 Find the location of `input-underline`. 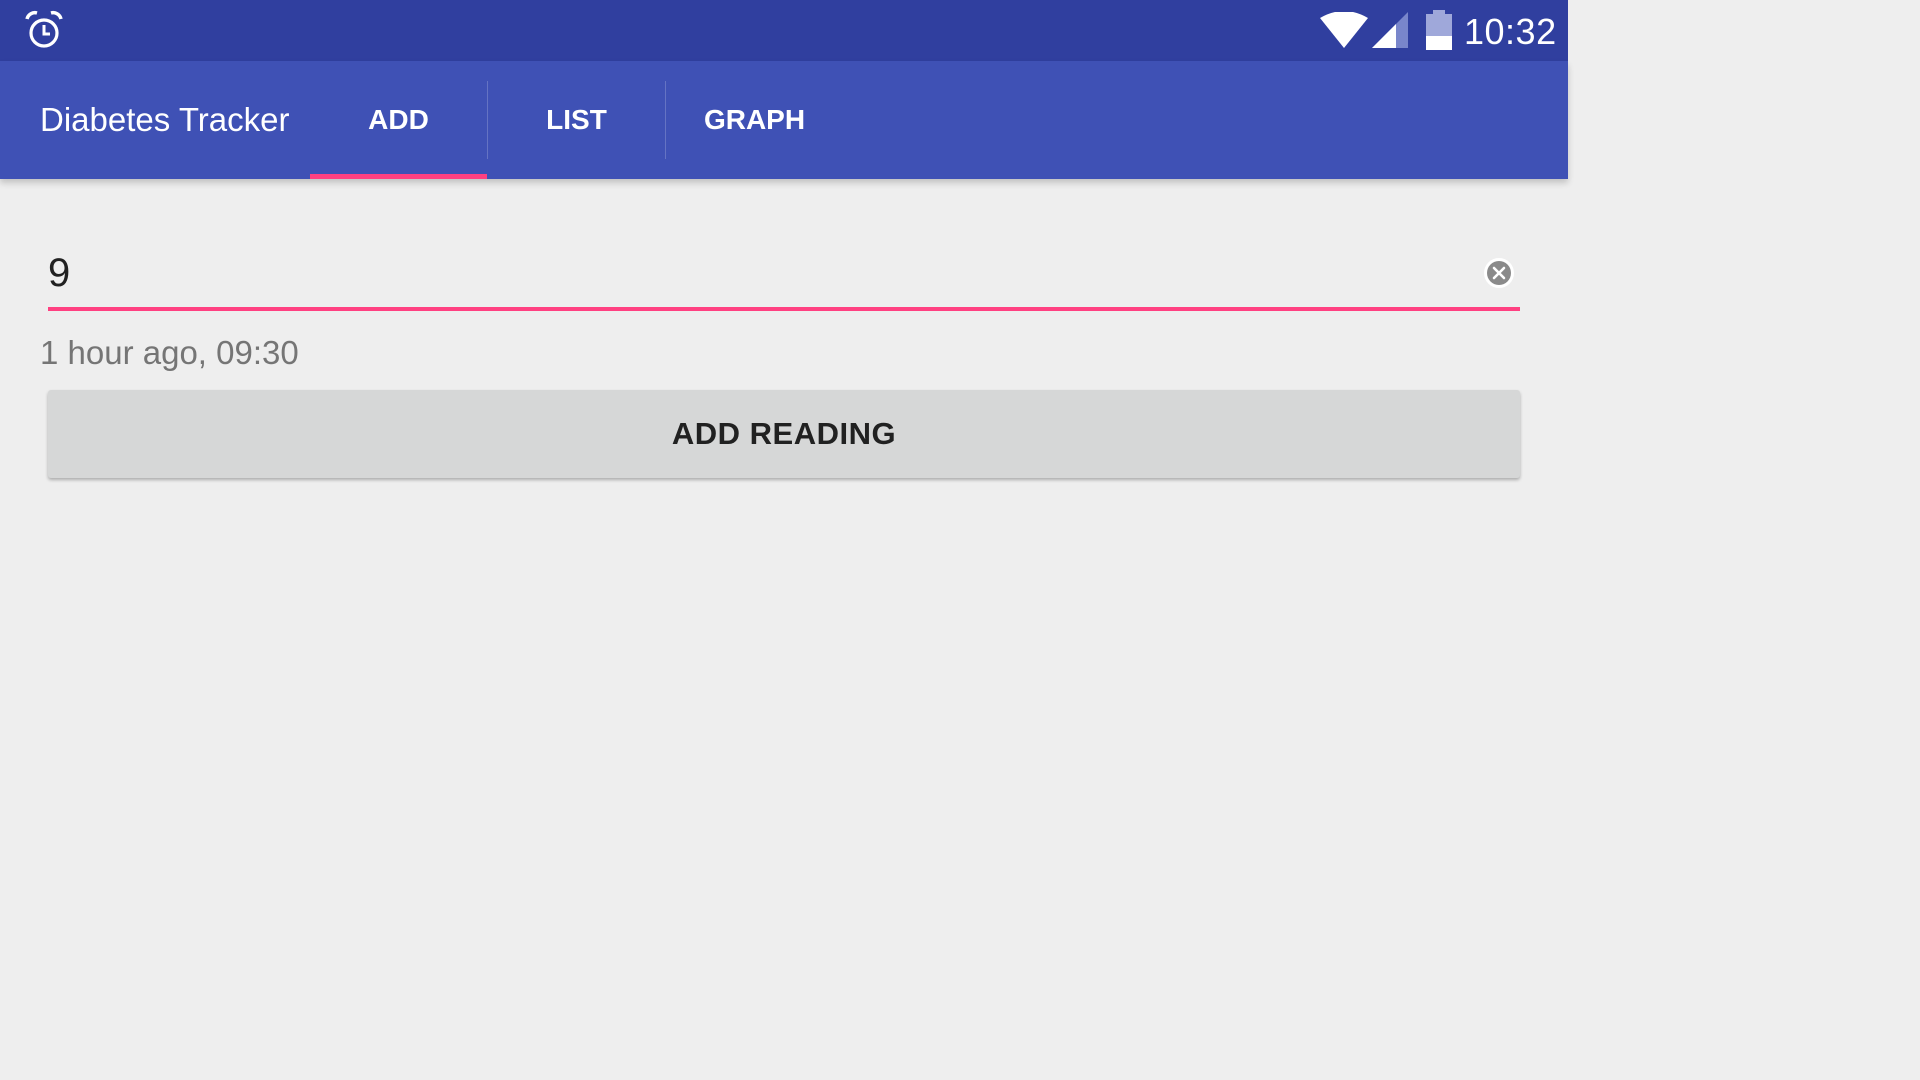

input-underline is located at coordinates (784, 309).